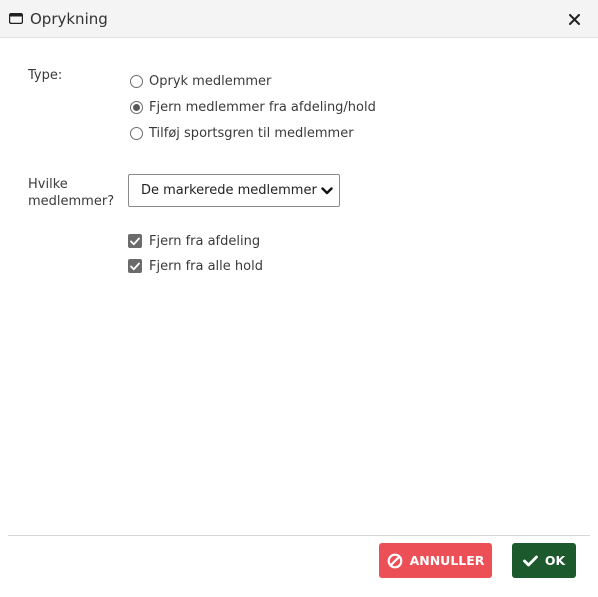 The height and width of the screenshot is (597, 598). What do you see at coordinates (327, 191) in the screenshot?
I see `chevron-down-icon` at bounding box center [327, 191].